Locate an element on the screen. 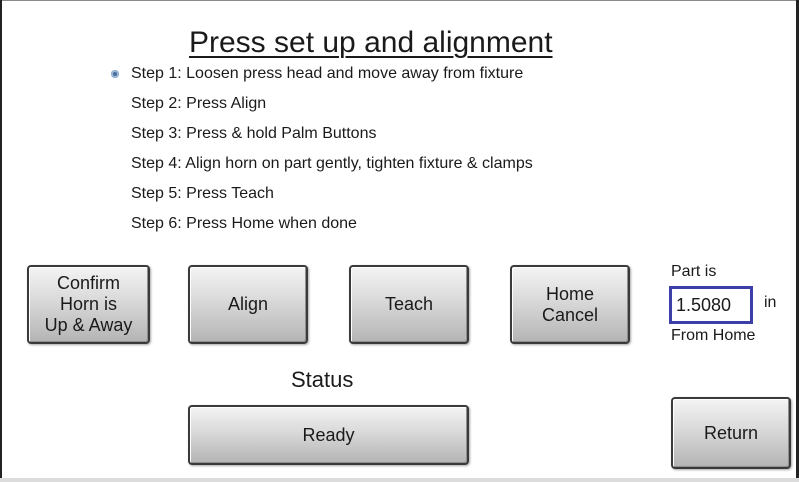 The height and width of the screenshot is (482, 799). status-text: Ready is located at coordinates (328, 434).